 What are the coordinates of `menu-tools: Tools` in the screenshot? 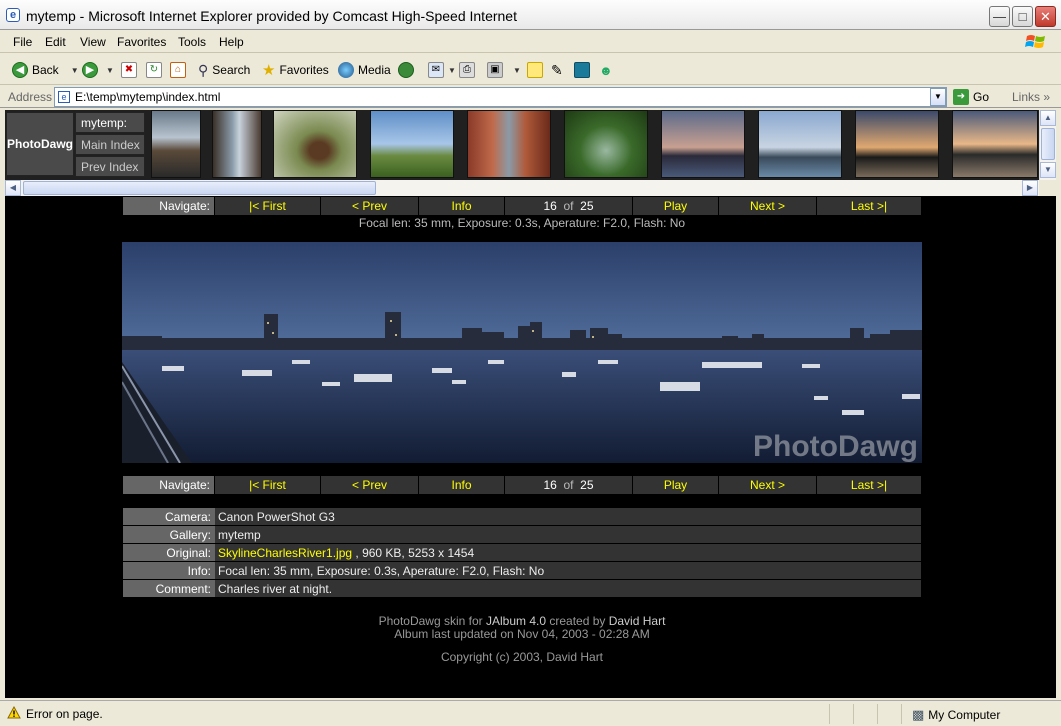 It's located at (192, 42).